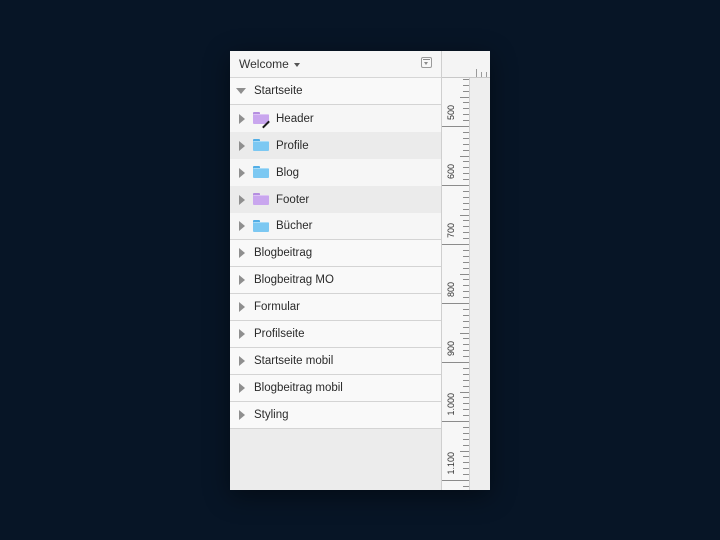 The width and height of the screenshot is (720, 540). Describe the element at coordinates (294, 361) in the screenshot. I see `tree-row-label: Startseite mobil` at that location.